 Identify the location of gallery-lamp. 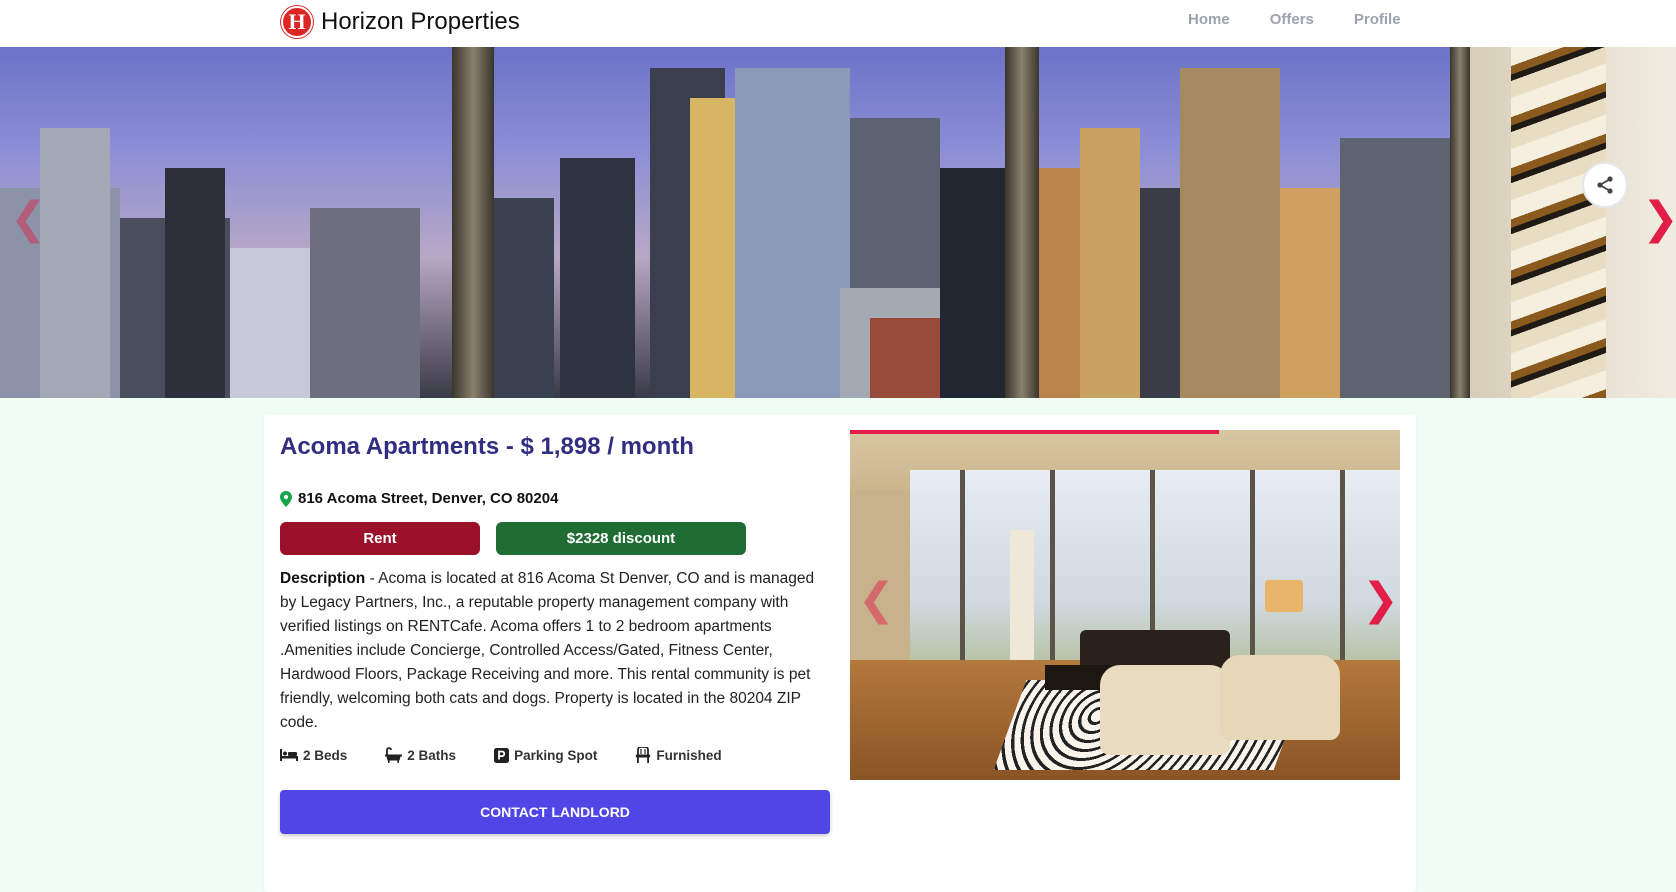
(1284, 596).